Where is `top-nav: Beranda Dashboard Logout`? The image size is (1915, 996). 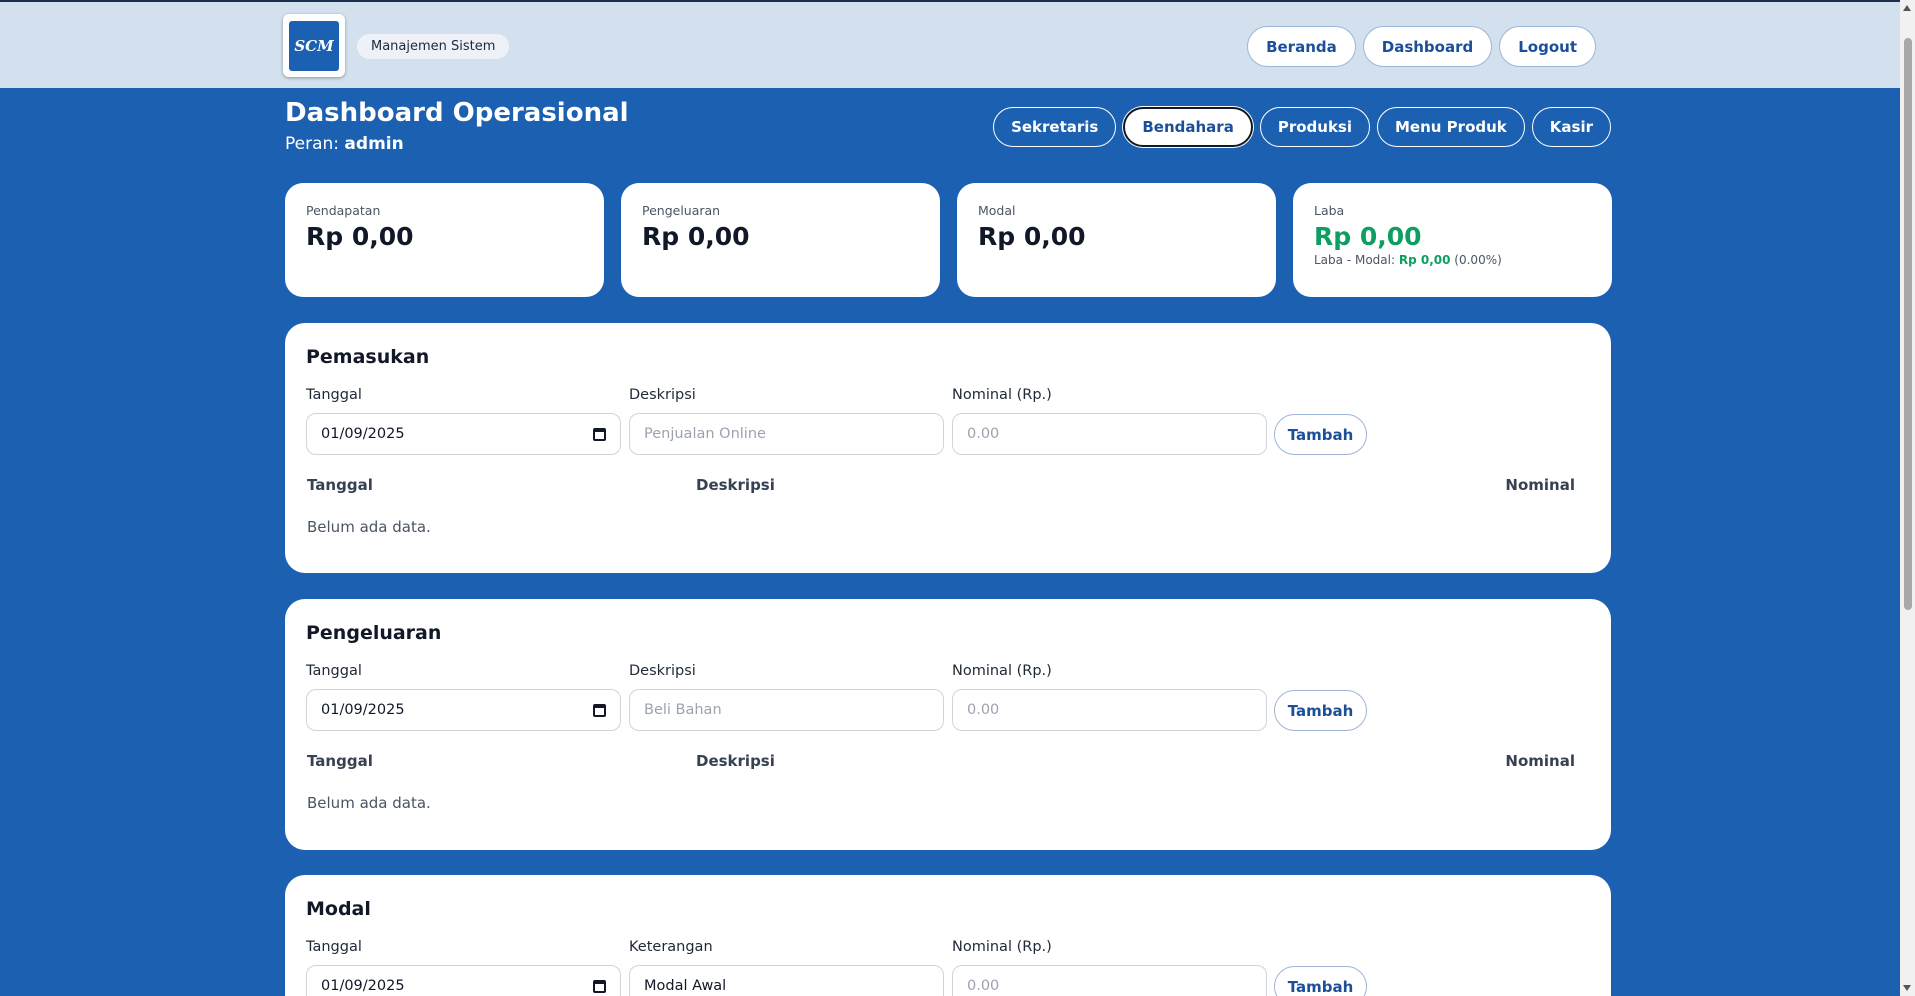
top-nav: Beranda Dashboard Logout is located at coordinates (1421, 46).